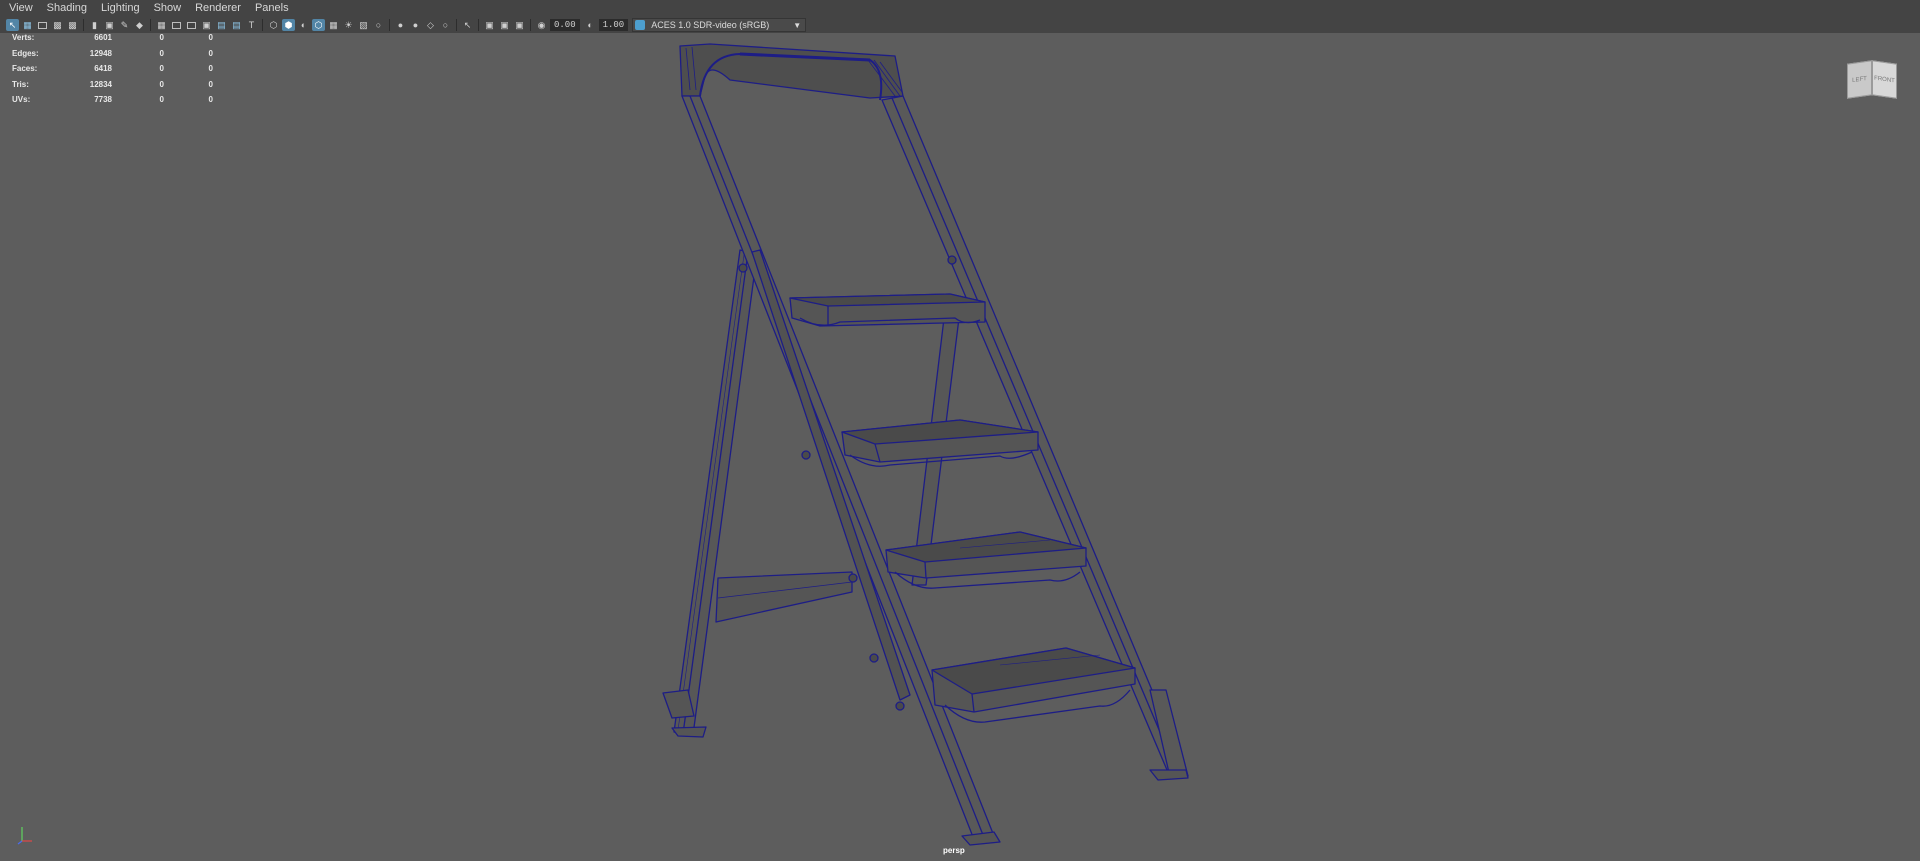 Image resolution: width=1920 pixels, height=861 pixels. I want to click on ambient-occlusion-icon: ○, so click(378, 25).